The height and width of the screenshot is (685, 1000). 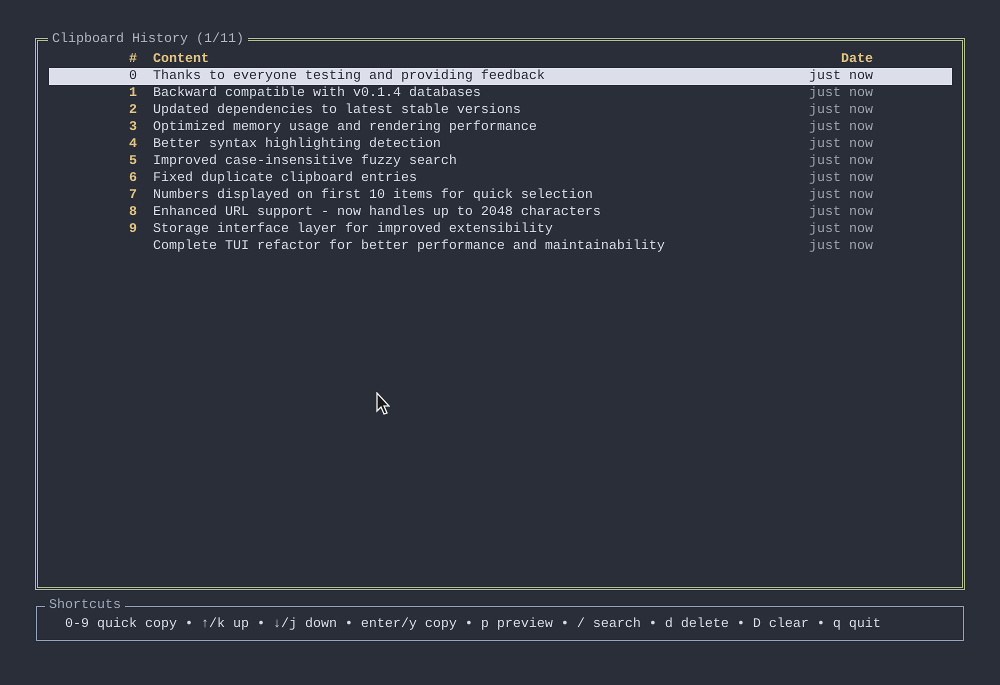 What do you see at coordinates (132, 178) in the screenshot?
I see `item-number: 6` at bounding box center [132, 178].